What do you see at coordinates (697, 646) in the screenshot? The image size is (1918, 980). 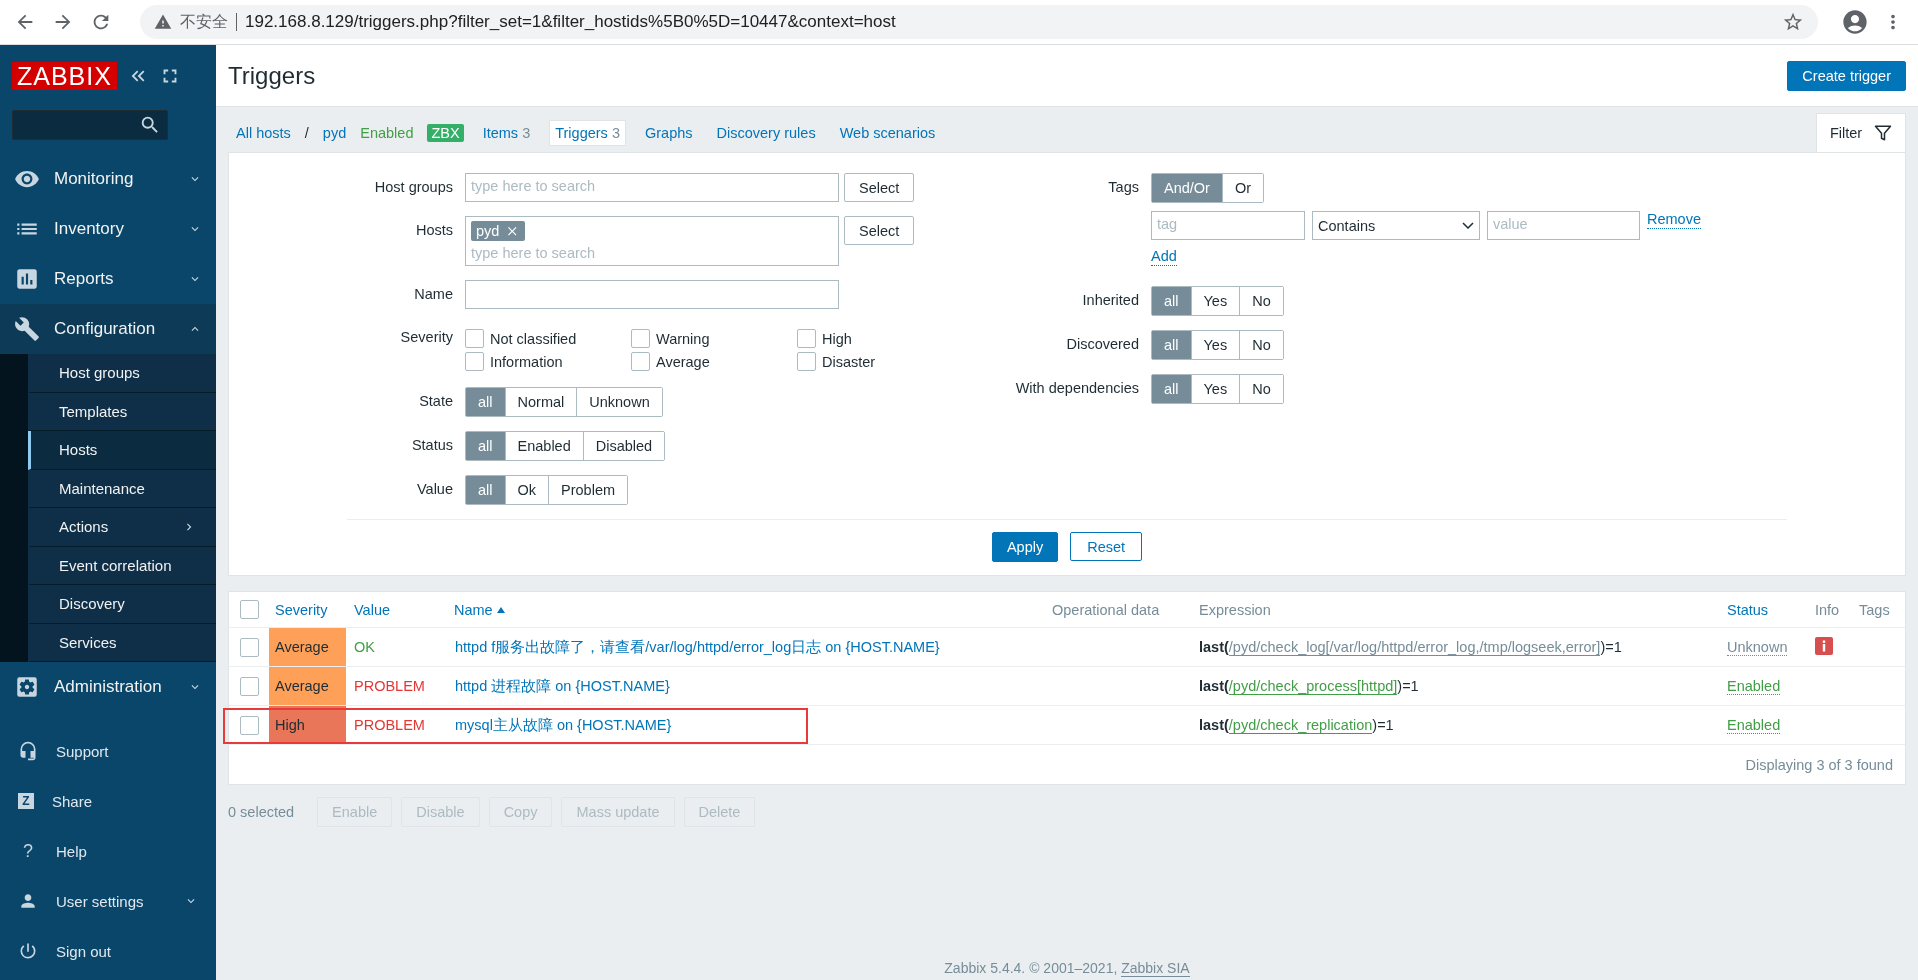 I see `trigger-name-link: httpd f服务出故障了，请查看/var/log/httpd/error_log日志 on {HOST.NAME}` at bounding box center [697, 646].